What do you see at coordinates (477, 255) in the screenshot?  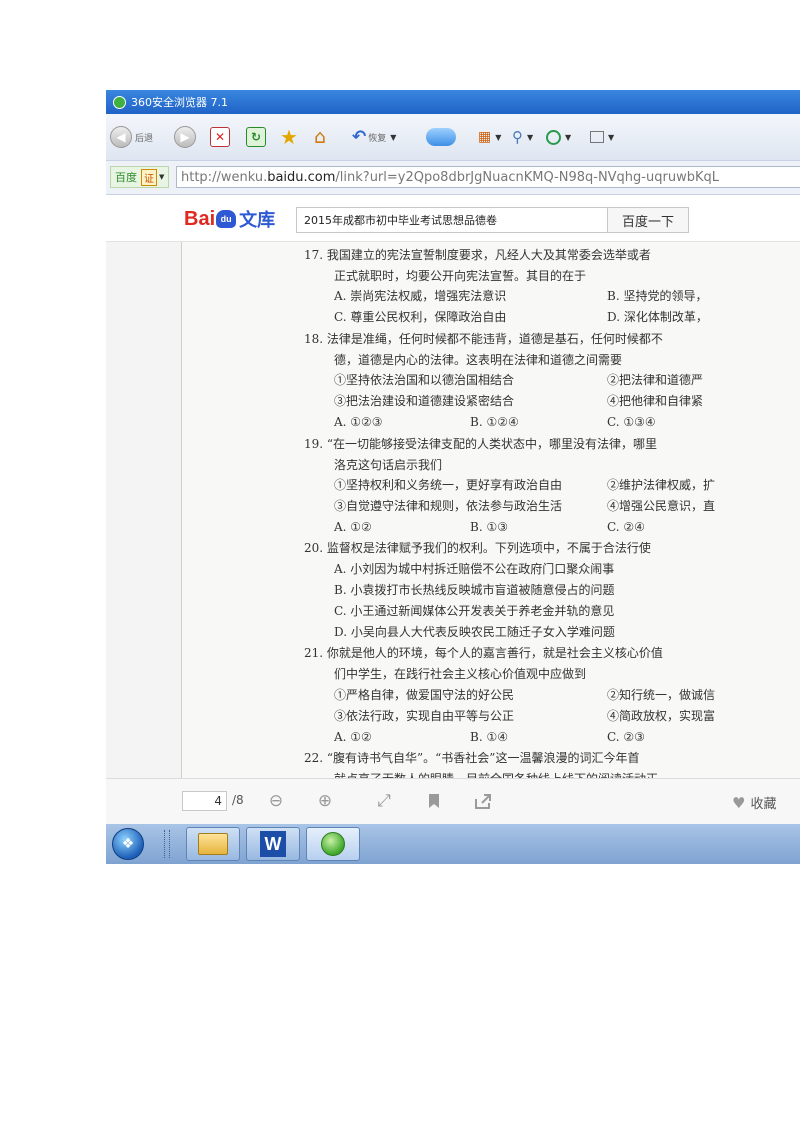 I see `question-17: 17. 我国建立的宪法宣誓制度要求，凡经人大及其常委会选举或者` at bounding box center [477, 255].